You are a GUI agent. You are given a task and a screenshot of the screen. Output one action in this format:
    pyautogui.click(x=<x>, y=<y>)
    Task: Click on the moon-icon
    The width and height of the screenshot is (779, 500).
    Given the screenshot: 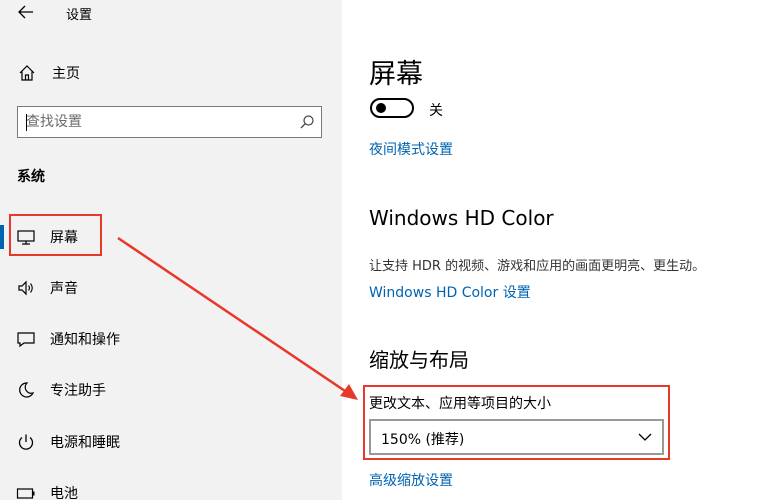 What is the action you would take?
    pyautogui.click(x=27, y=390)
    